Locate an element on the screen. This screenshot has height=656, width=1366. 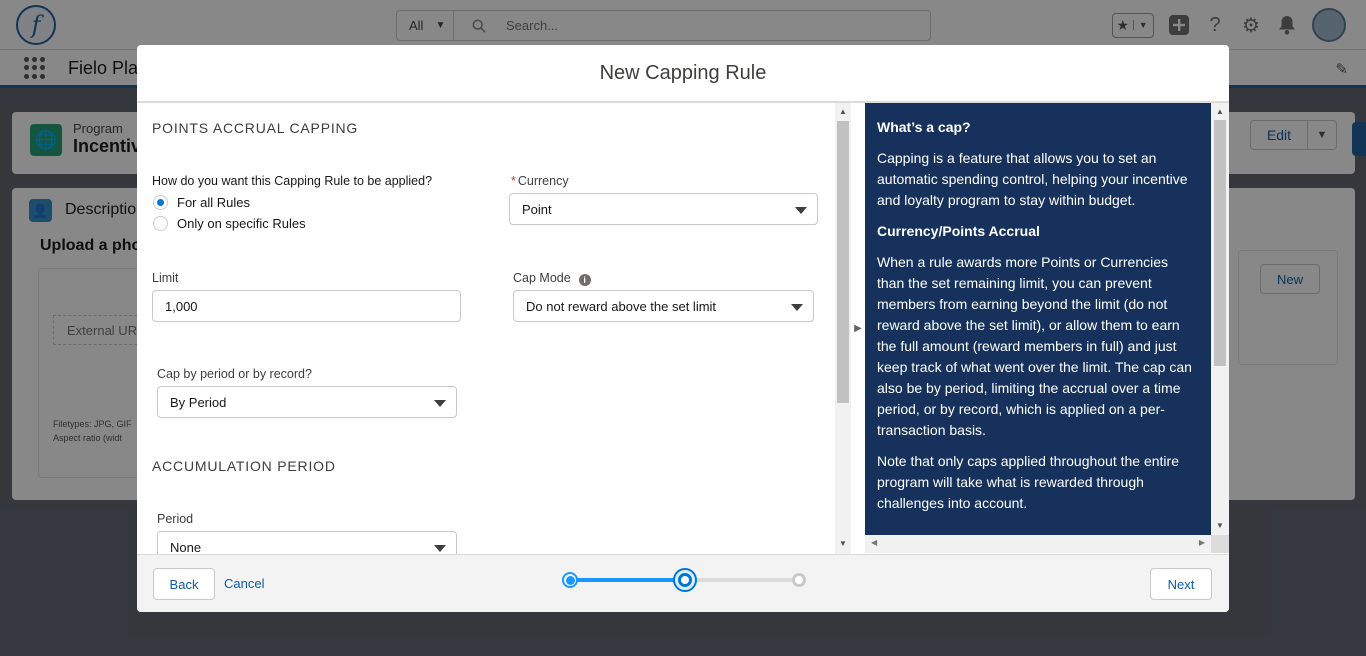
scroll-left-icon: ◀ is located at coordinates (874, 542).